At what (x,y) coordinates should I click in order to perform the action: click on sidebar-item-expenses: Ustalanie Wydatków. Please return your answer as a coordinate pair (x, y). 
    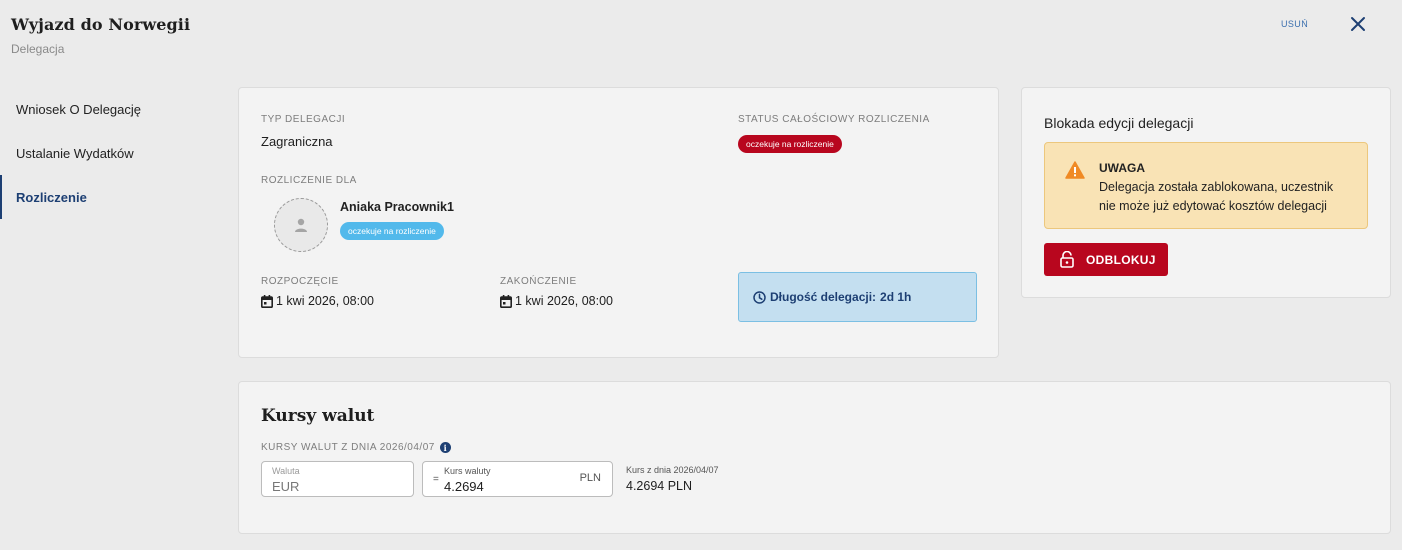
    Looking at the image, I should click on (110, 153).